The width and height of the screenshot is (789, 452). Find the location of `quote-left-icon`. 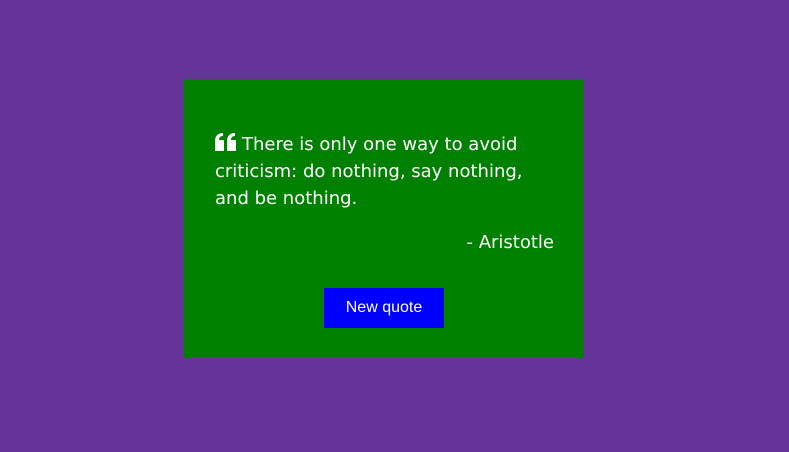

quote-left-icon is located at coordinates (225, 142).